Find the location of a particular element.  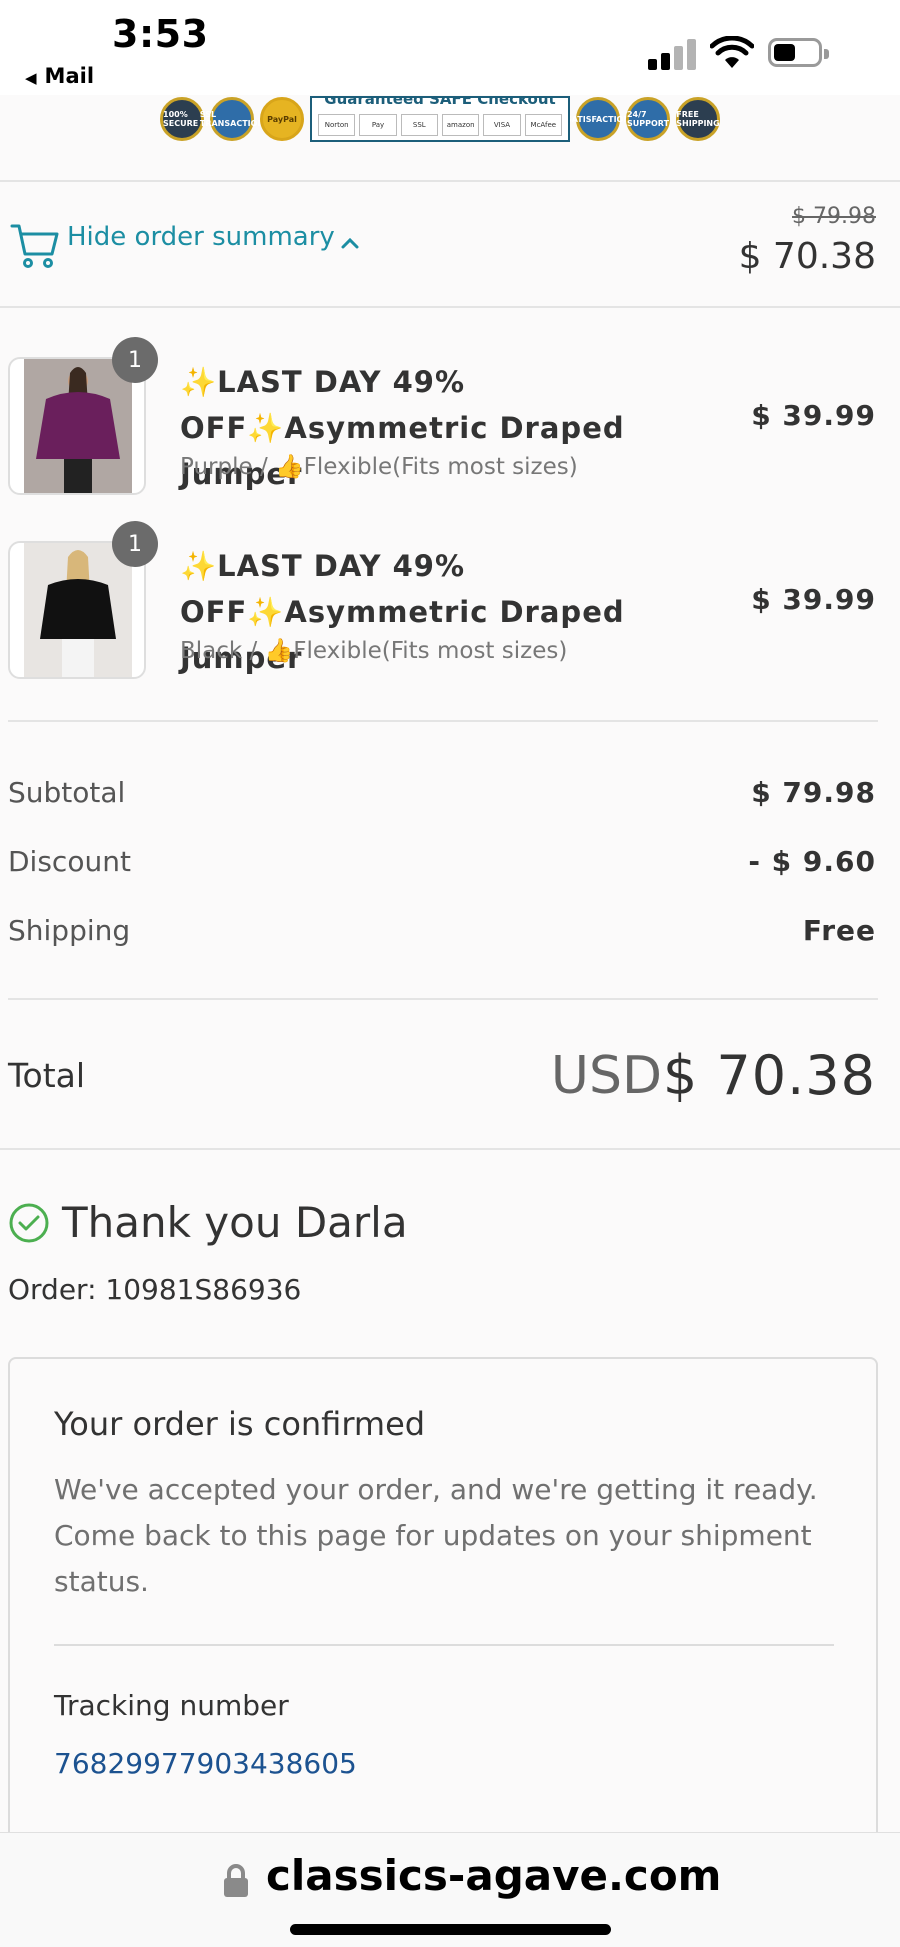

discount-label: Discount is located at coordinates (69, 861).